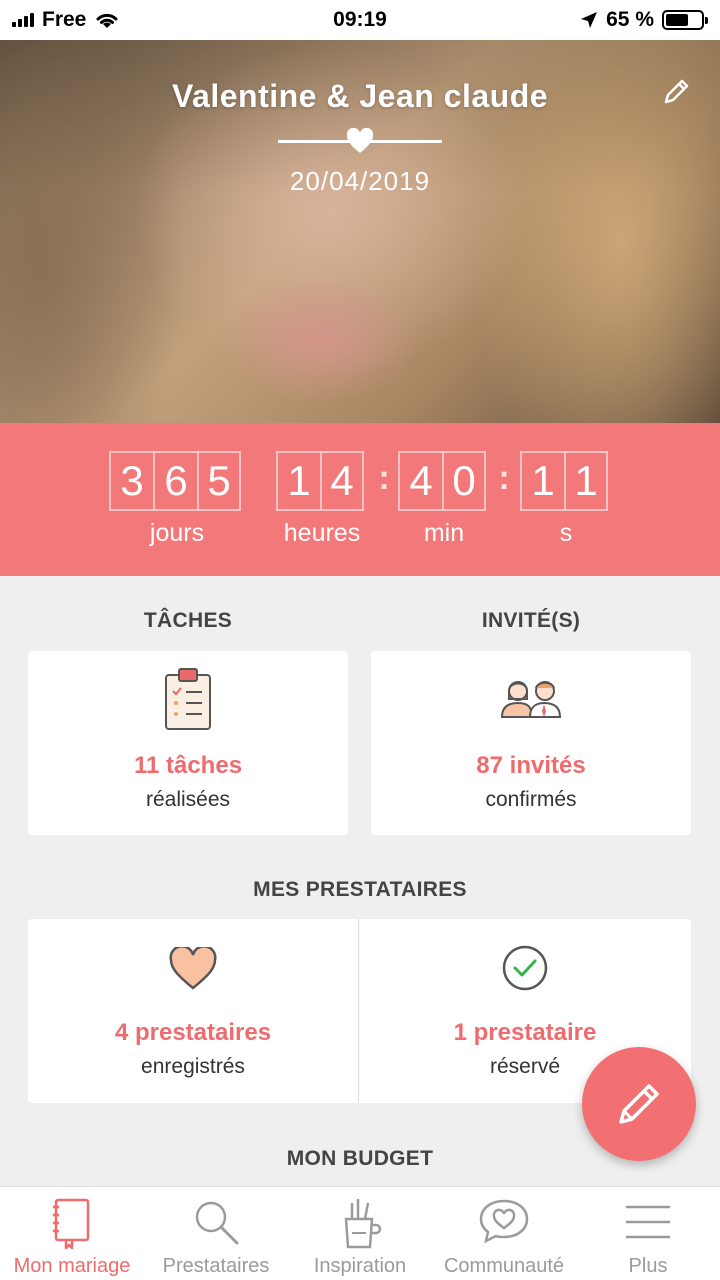 The image size is (720, 1280). I want to click on tab-label: Plus, so click(648, 1266).